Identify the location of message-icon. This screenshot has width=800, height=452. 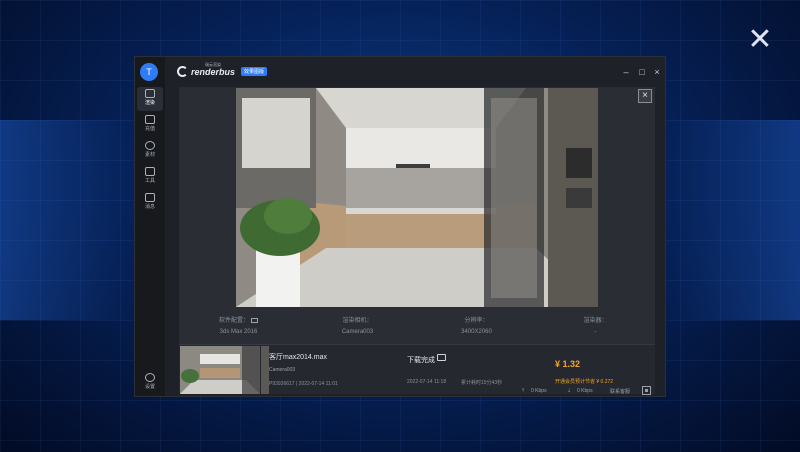
(150, 197).